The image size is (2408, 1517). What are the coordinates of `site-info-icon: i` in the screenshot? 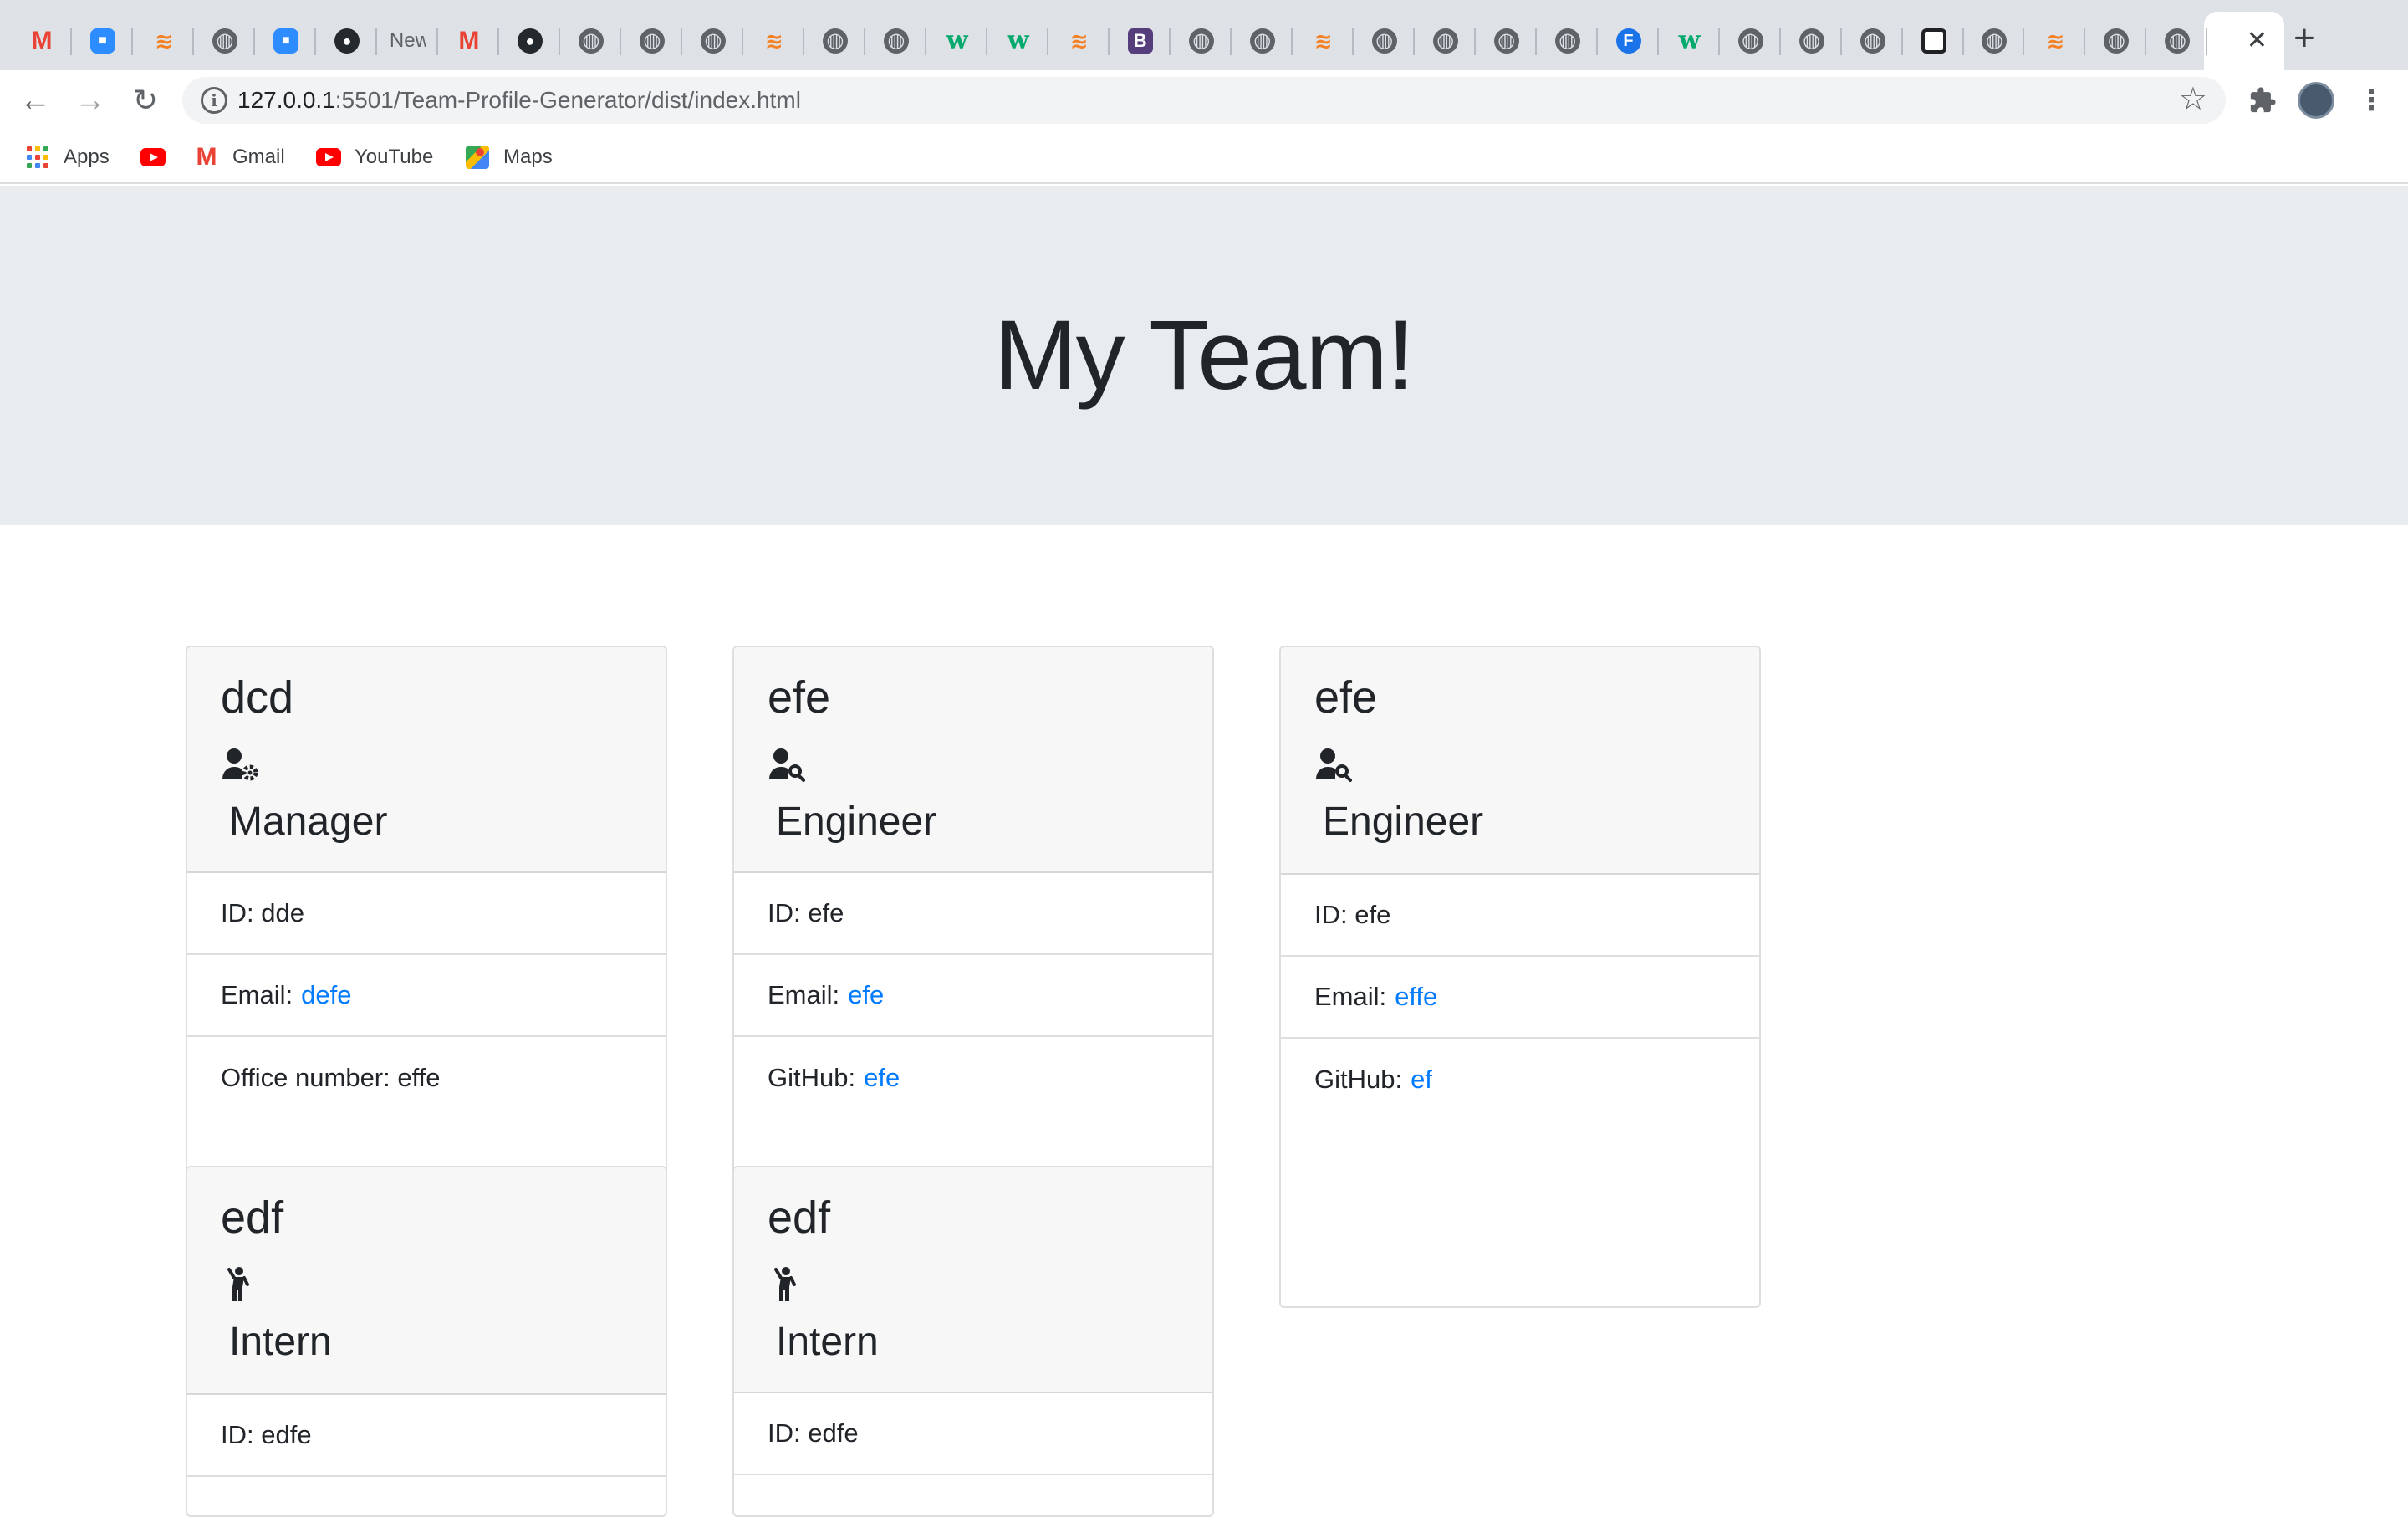 It's located at (214, 100).